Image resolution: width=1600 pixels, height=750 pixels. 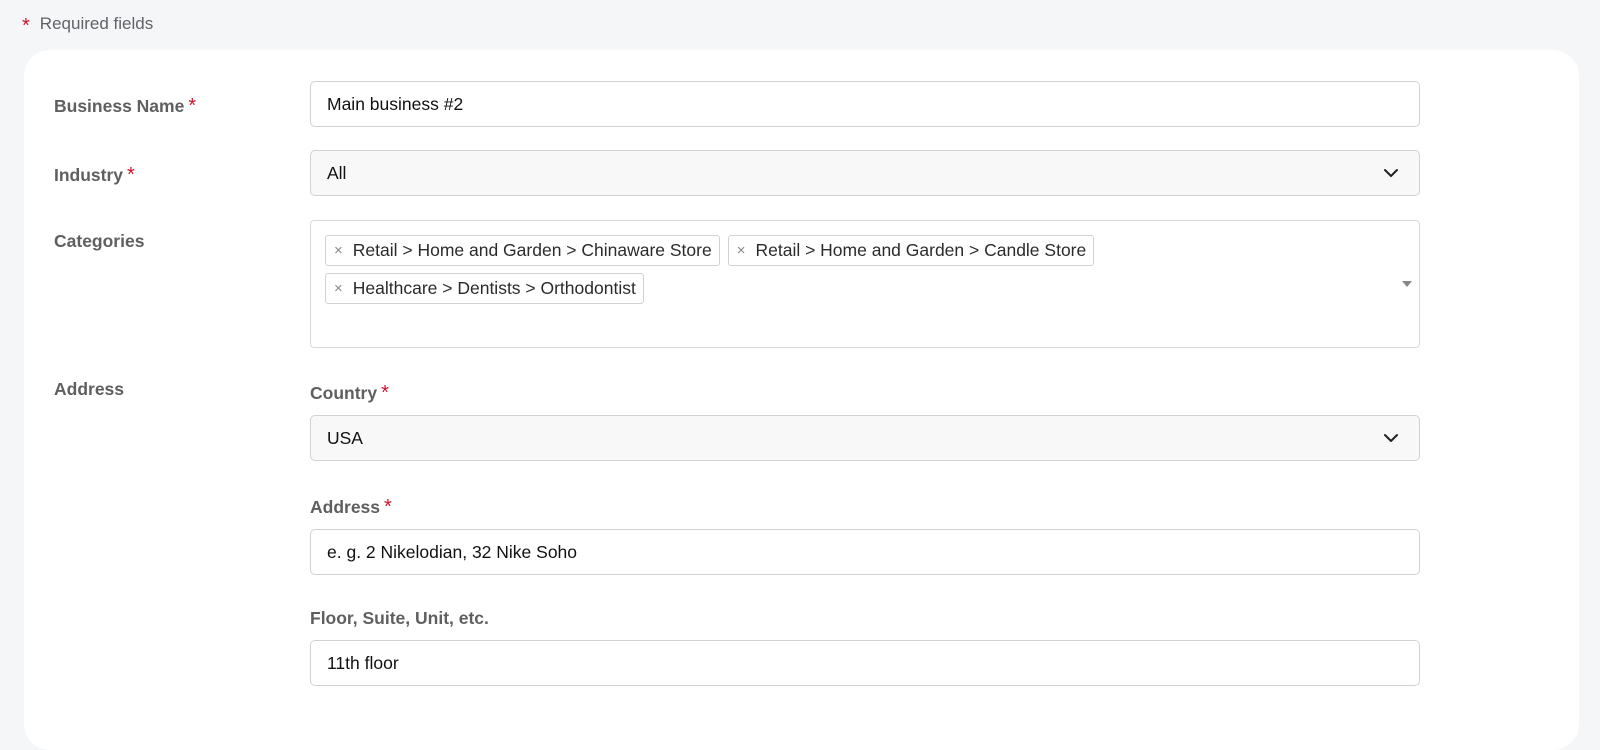 What do you see at coordinates (865, 663) in the screenshot?
I see `floor-input: 11th floor` at bounding box center [865, 663].